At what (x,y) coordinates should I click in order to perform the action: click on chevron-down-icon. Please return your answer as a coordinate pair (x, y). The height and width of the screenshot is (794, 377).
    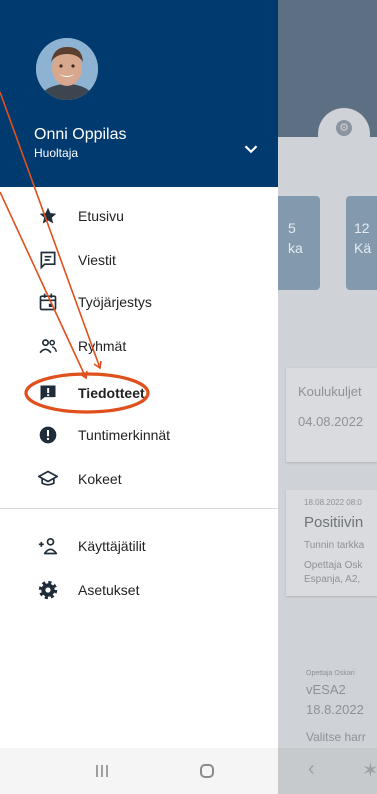
    Looking at the image, I should click on (251, 149).